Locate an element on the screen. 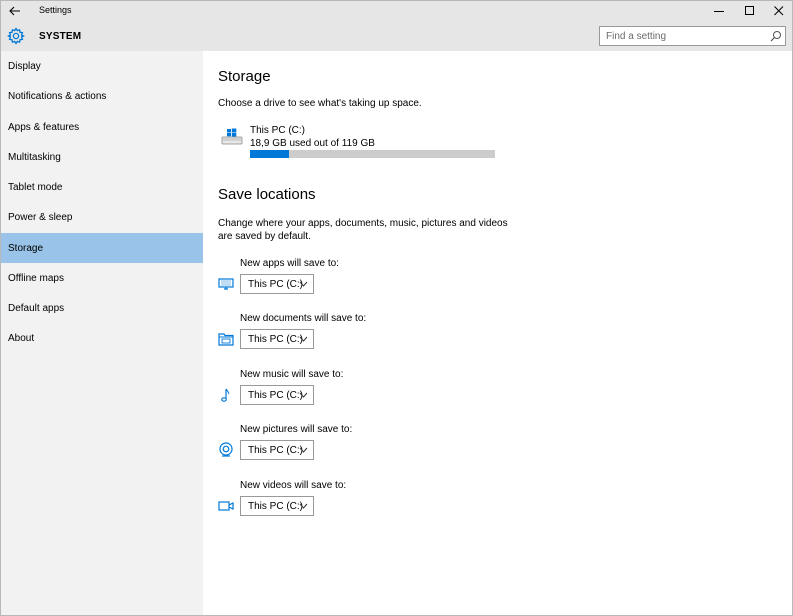 Image resolution: width=793 pixels, height=616 pixels. save-location-label: New apps will save to: is located at coordinates (289, 263).